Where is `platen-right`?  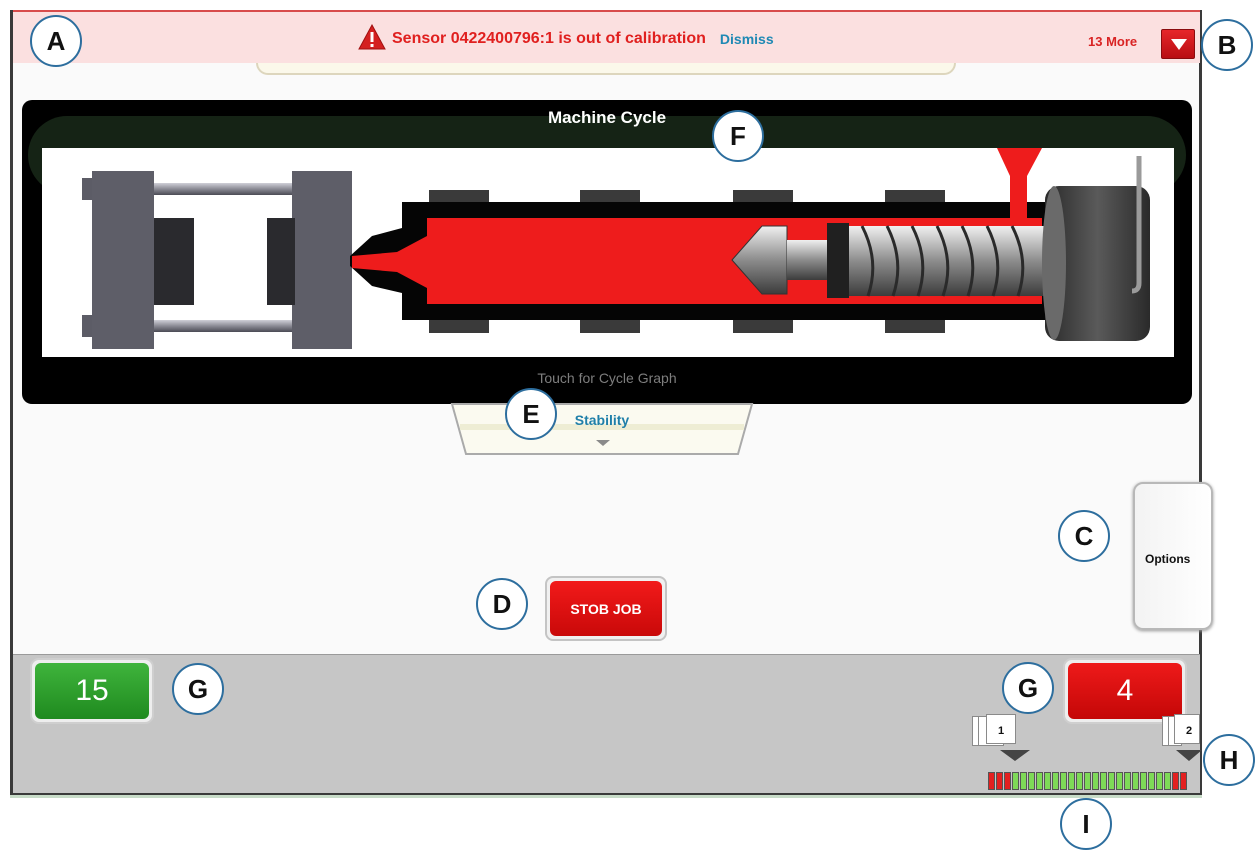 platen-right is located at coordinates (322, 260).